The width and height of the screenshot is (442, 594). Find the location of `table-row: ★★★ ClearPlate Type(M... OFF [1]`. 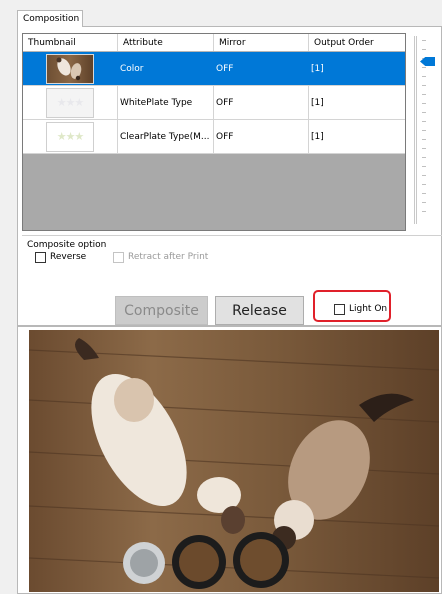

table-row: ★★★ ClearPlate Type(M... OFF [1] is located at coordinates (214, 137).